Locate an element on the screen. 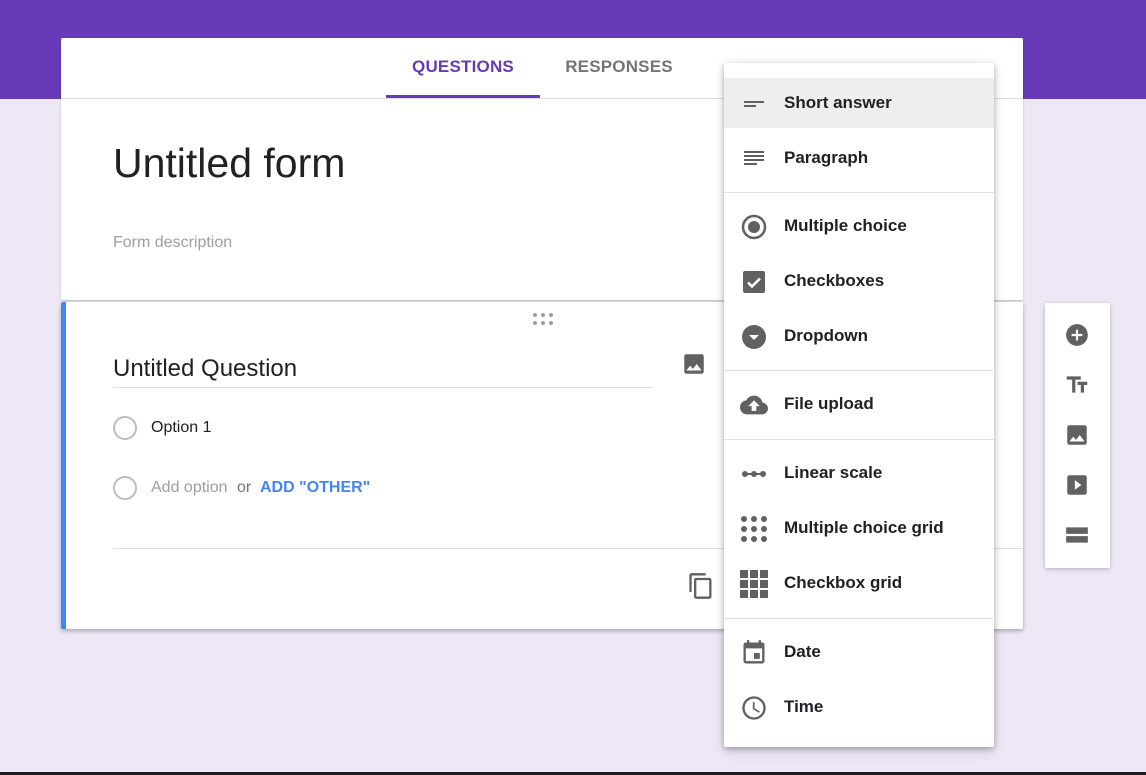 The width and height of the screenshot is (1146, 775). menu-item-label: Paragraph is located at coordinates (826, 157).